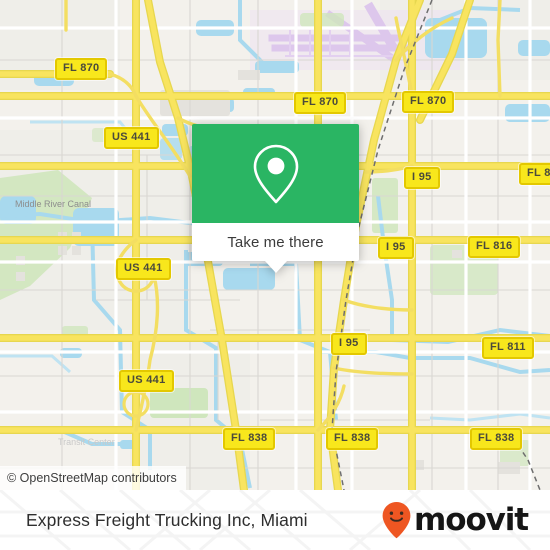 The width and height of the screenshot is (550, 550). Describe the element at coordinates (275, 242) in the screenshot. I see `callout-action-label: Take me there` at that location.